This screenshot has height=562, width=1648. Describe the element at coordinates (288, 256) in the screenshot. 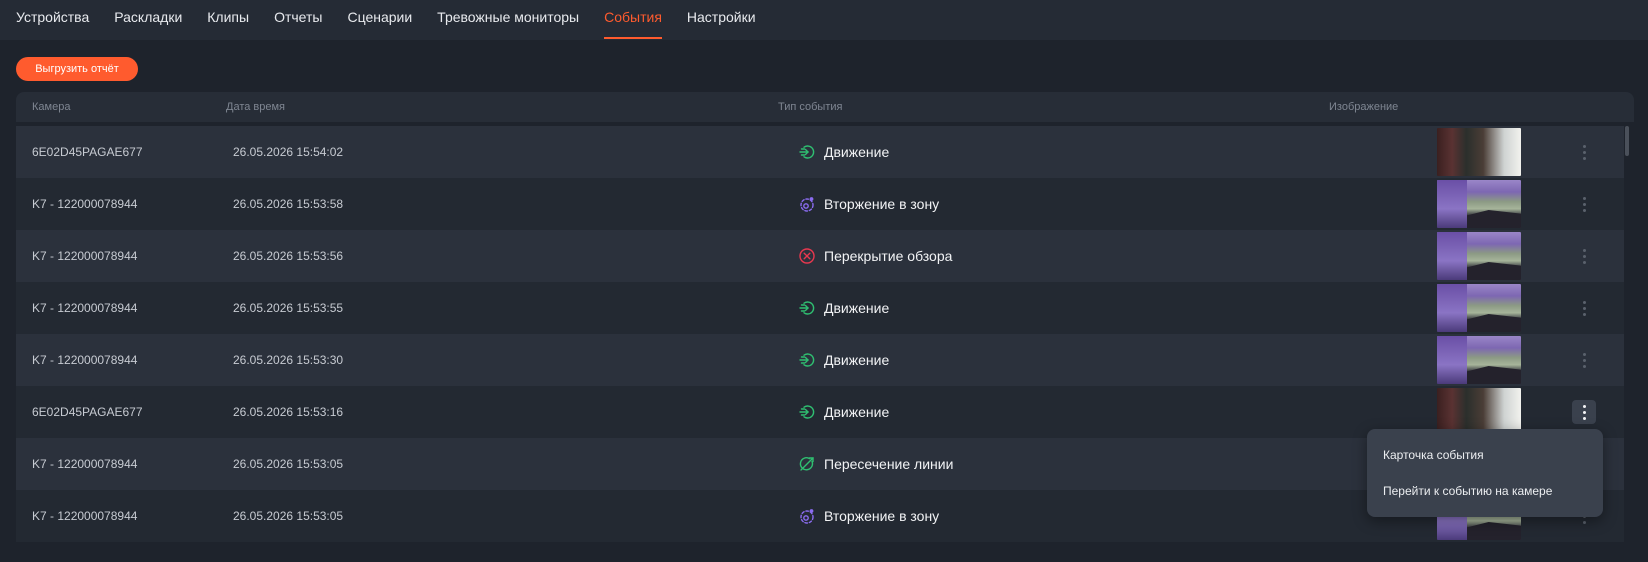

I see `datetime-cell: 26.05.2026 15:53:56` at that location.